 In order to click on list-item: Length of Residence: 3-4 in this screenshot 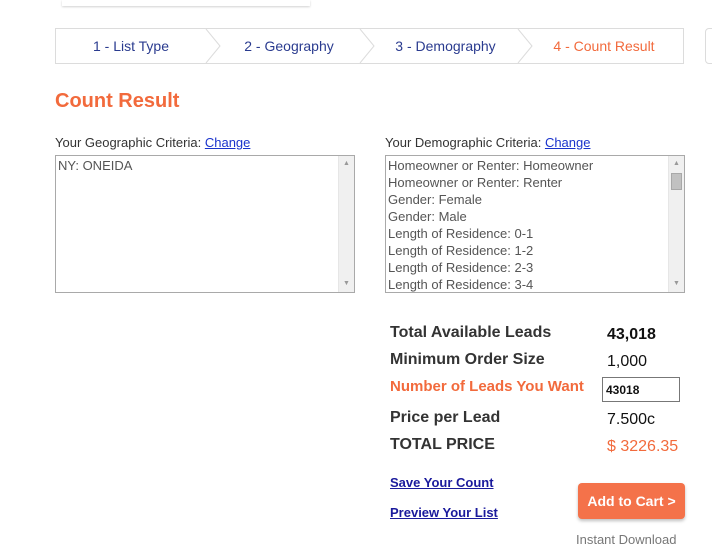, I will do `click(527, 284)`.